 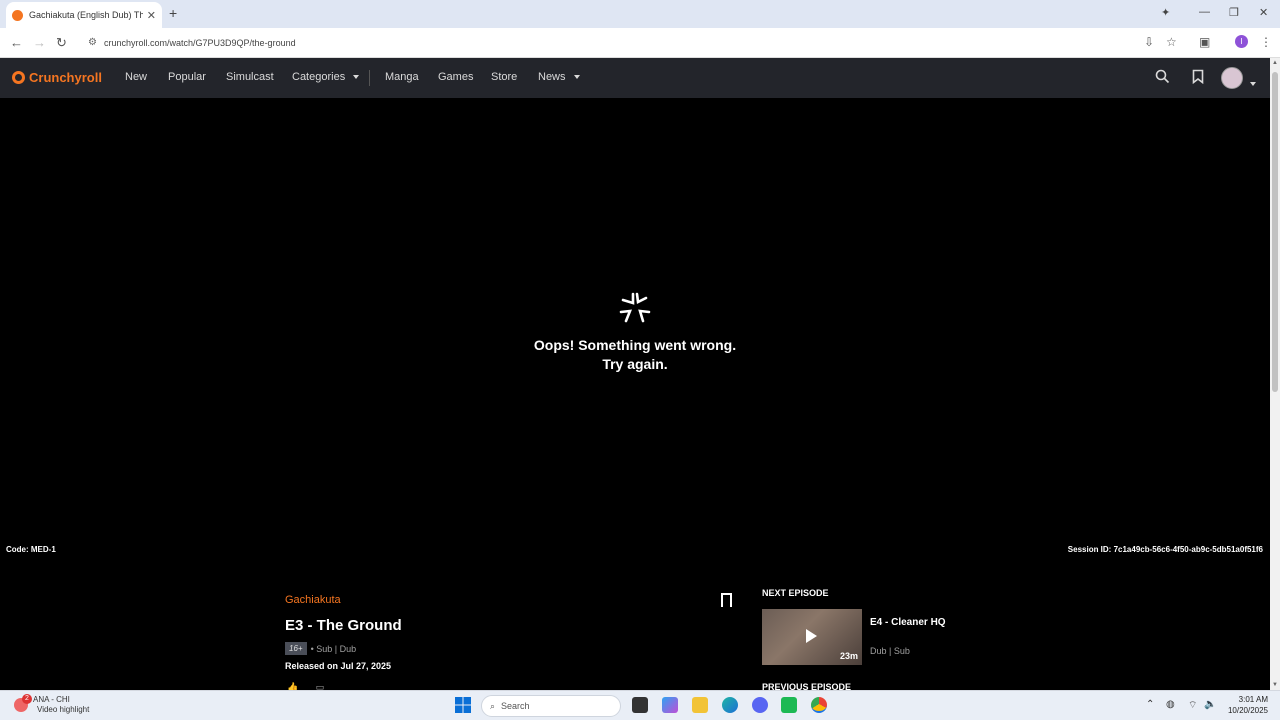 I want to click on notification-badge: 2, so click(x=27, y=699).